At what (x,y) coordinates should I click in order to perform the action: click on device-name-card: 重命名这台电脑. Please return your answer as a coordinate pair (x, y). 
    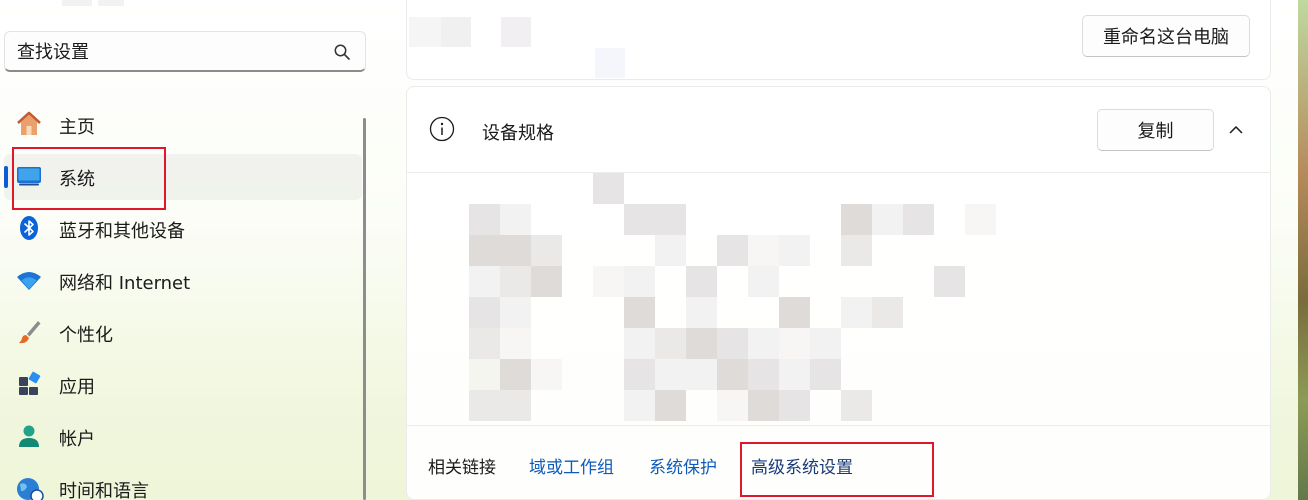
    Looking at the image, I should click on (838, 40).